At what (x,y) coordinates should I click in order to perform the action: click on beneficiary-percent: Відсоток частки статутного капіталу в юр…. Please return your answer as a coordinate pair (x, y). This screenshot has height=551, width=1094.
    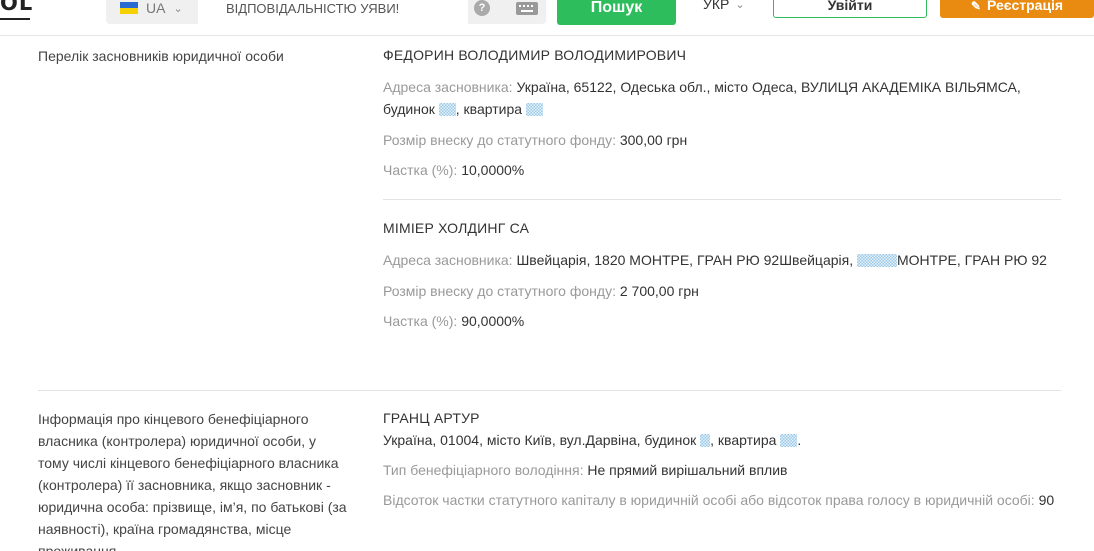
    Looking at the image, I should click on (722, 500).